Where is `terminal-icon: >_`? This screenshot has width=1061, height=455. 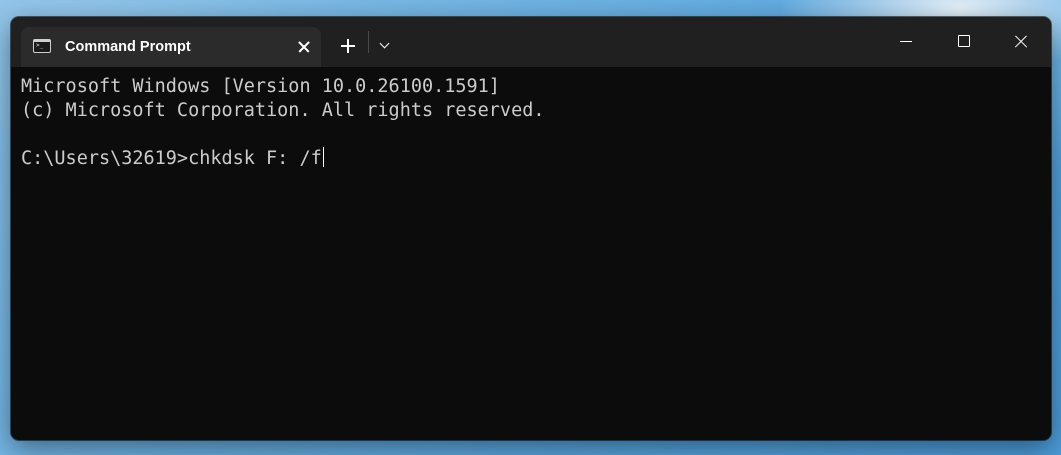
terminal-icon: >_ is located at coordinates (42, 46).